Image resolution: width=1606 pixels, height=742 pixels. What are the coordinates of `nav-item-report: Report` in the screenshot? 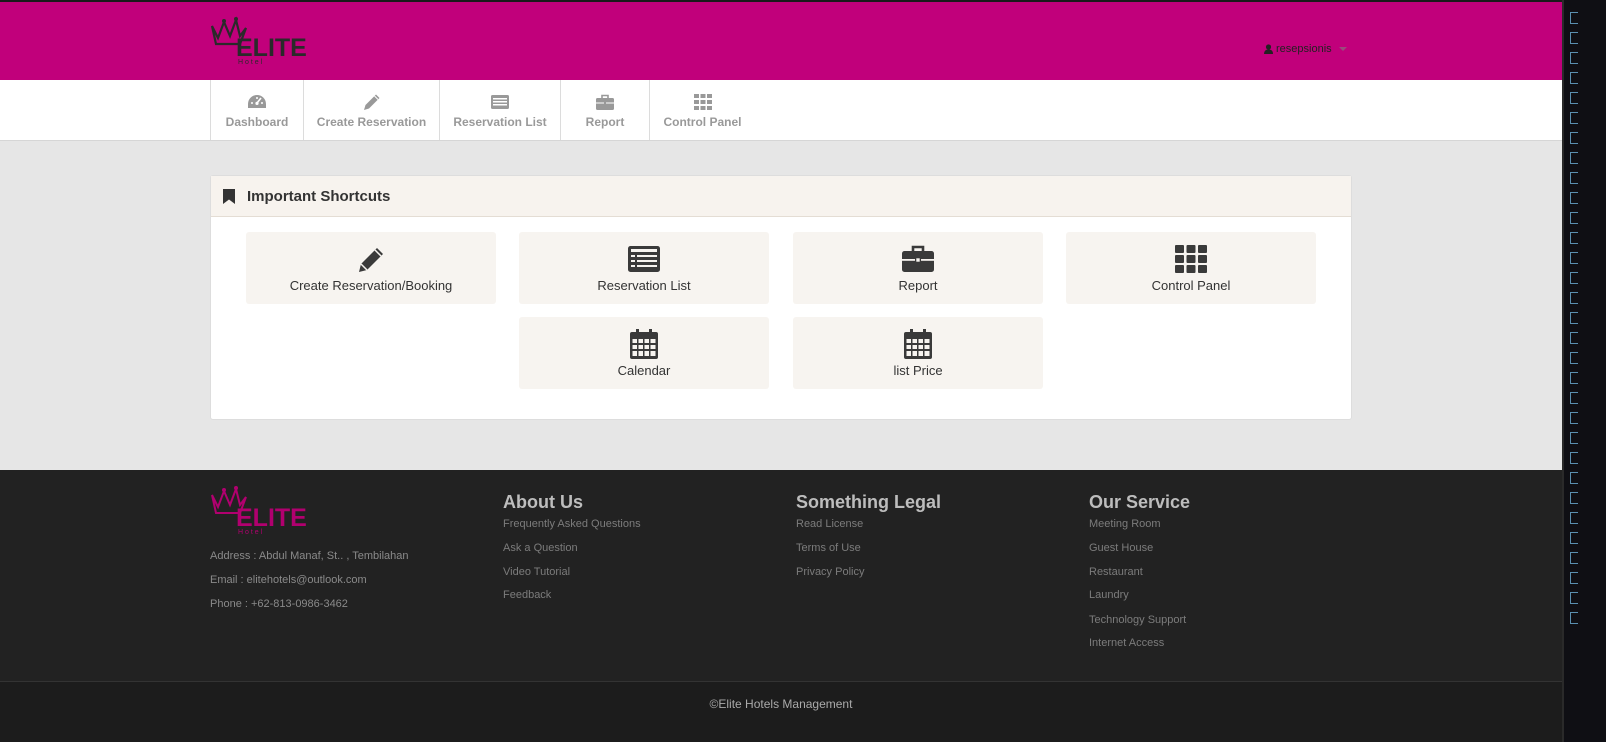 It's located at (604, 110).